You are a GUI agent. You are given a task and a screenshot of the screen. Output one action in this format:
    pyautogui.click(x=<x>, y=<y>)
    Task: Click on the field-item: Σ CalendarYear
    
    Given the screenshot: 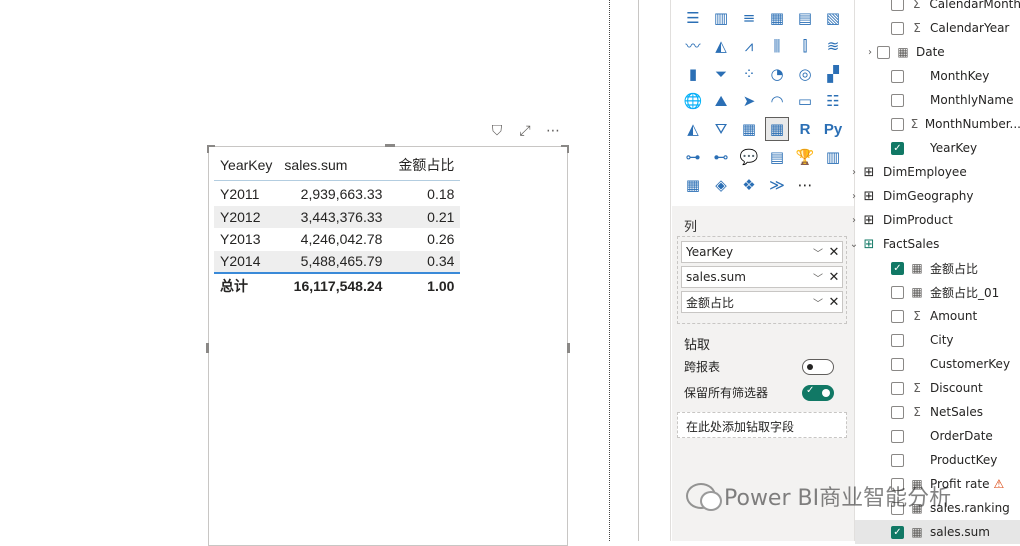 What is the action you would take?
    pyautogui.click(x=937, y=28)
    